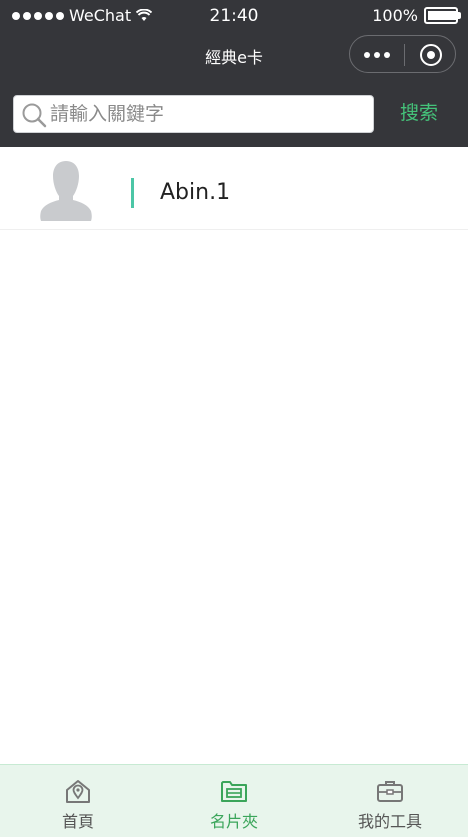  I want to click on card-list: Abin.1, so click(234, 188).